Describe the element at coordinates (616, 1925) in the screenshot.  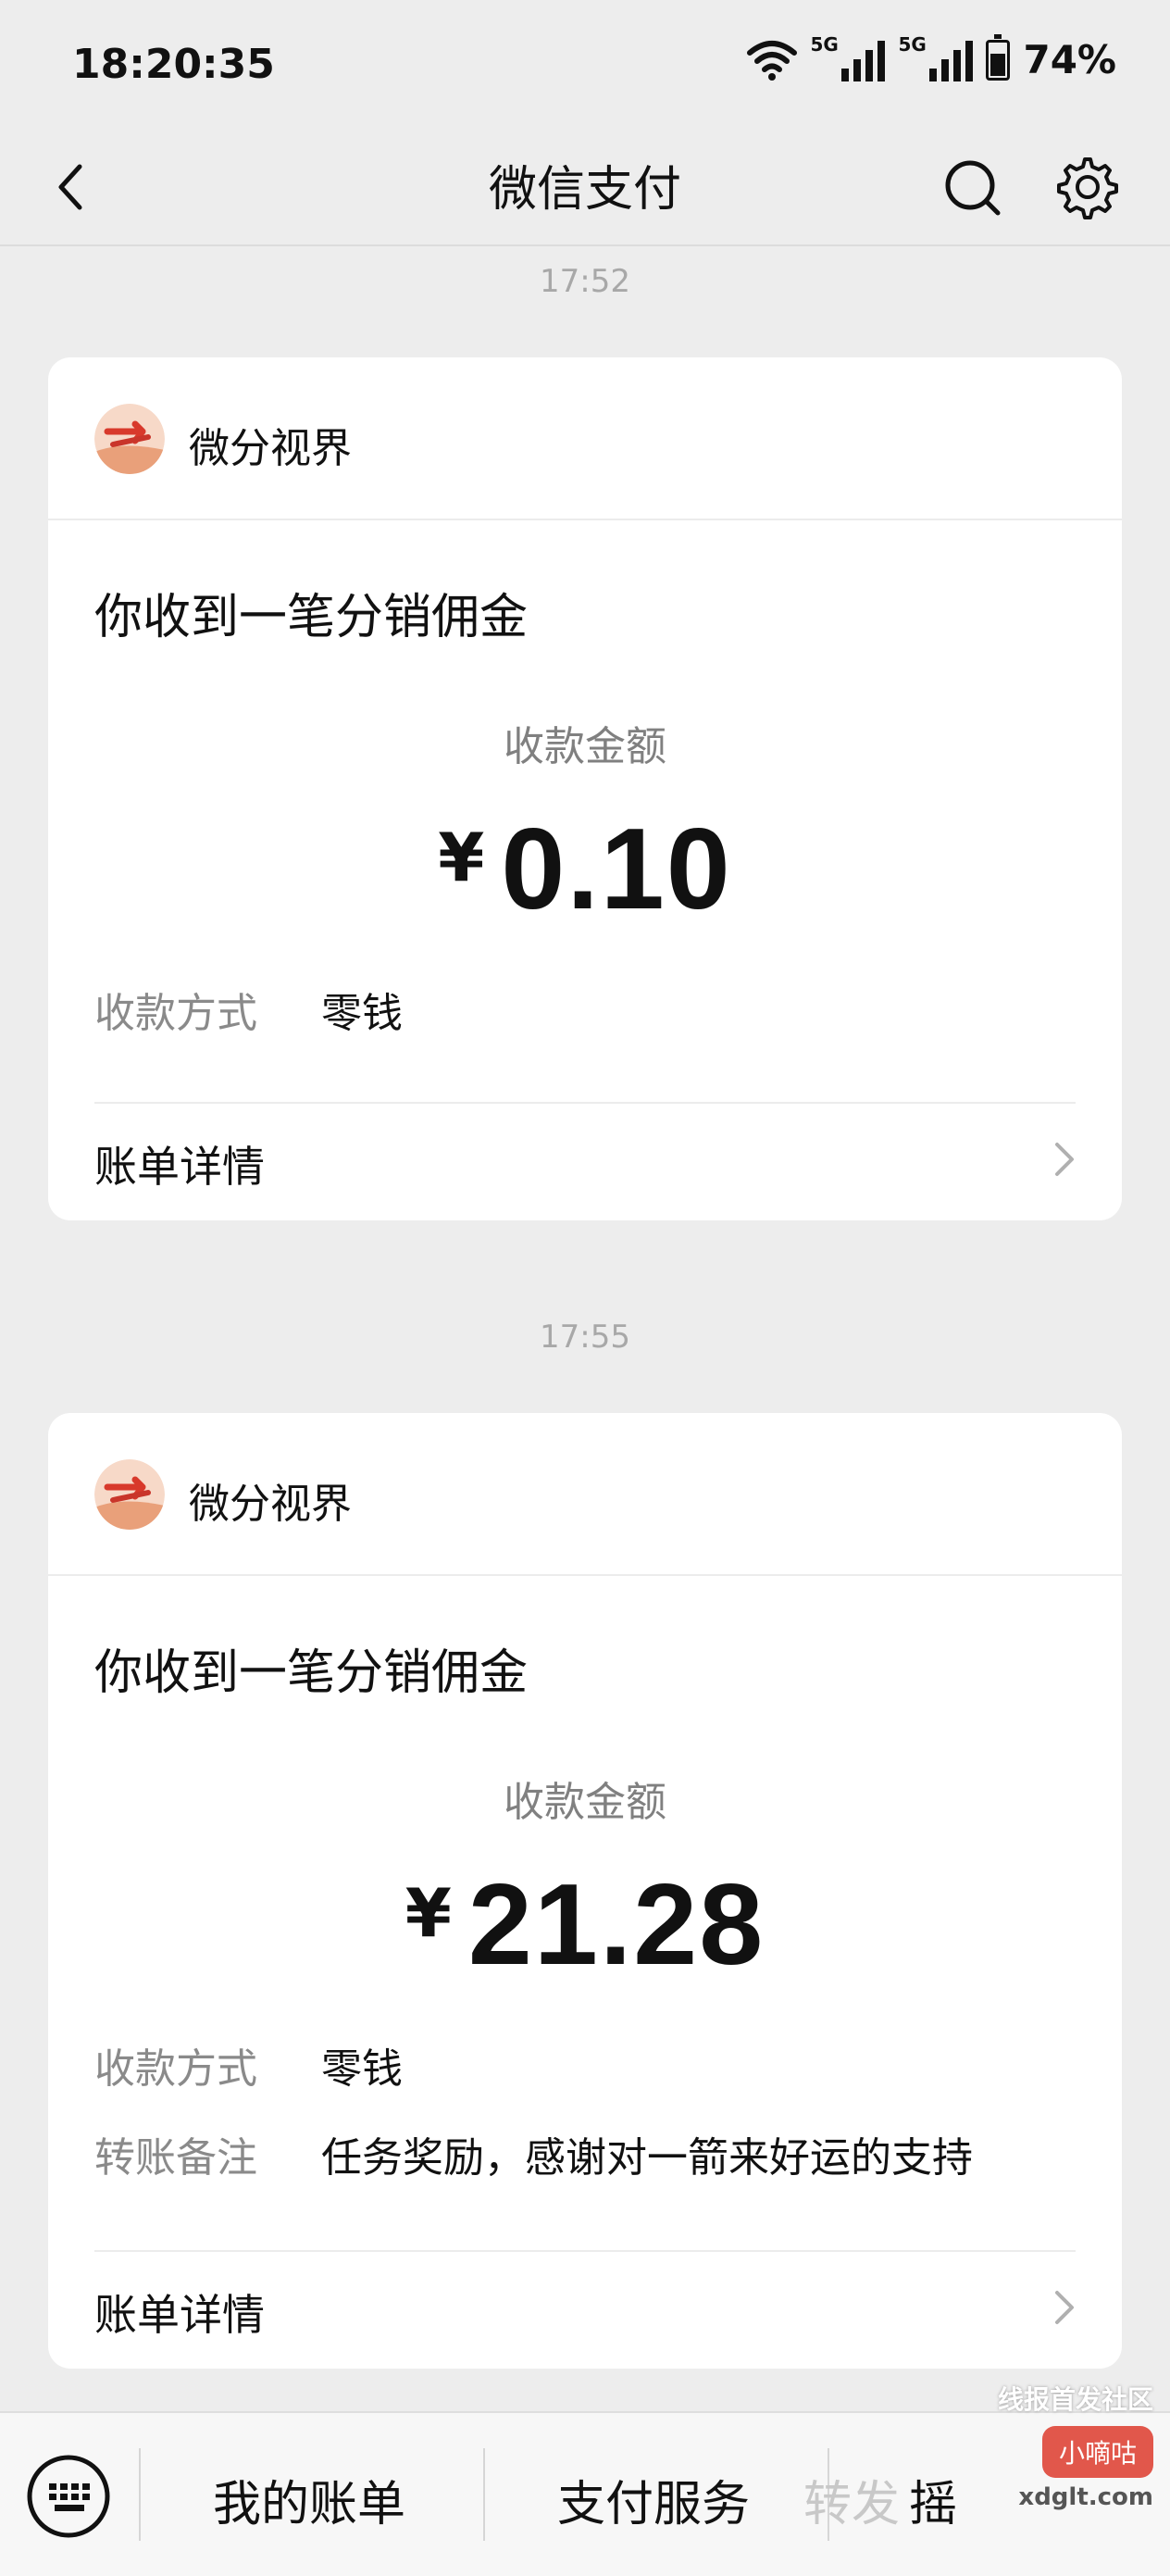
I see `amount-number: 21.28` at that location.